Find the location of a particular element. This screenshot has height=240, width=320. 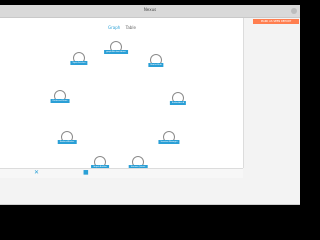

window-title: Nexus is located at coordinates (150, 9).